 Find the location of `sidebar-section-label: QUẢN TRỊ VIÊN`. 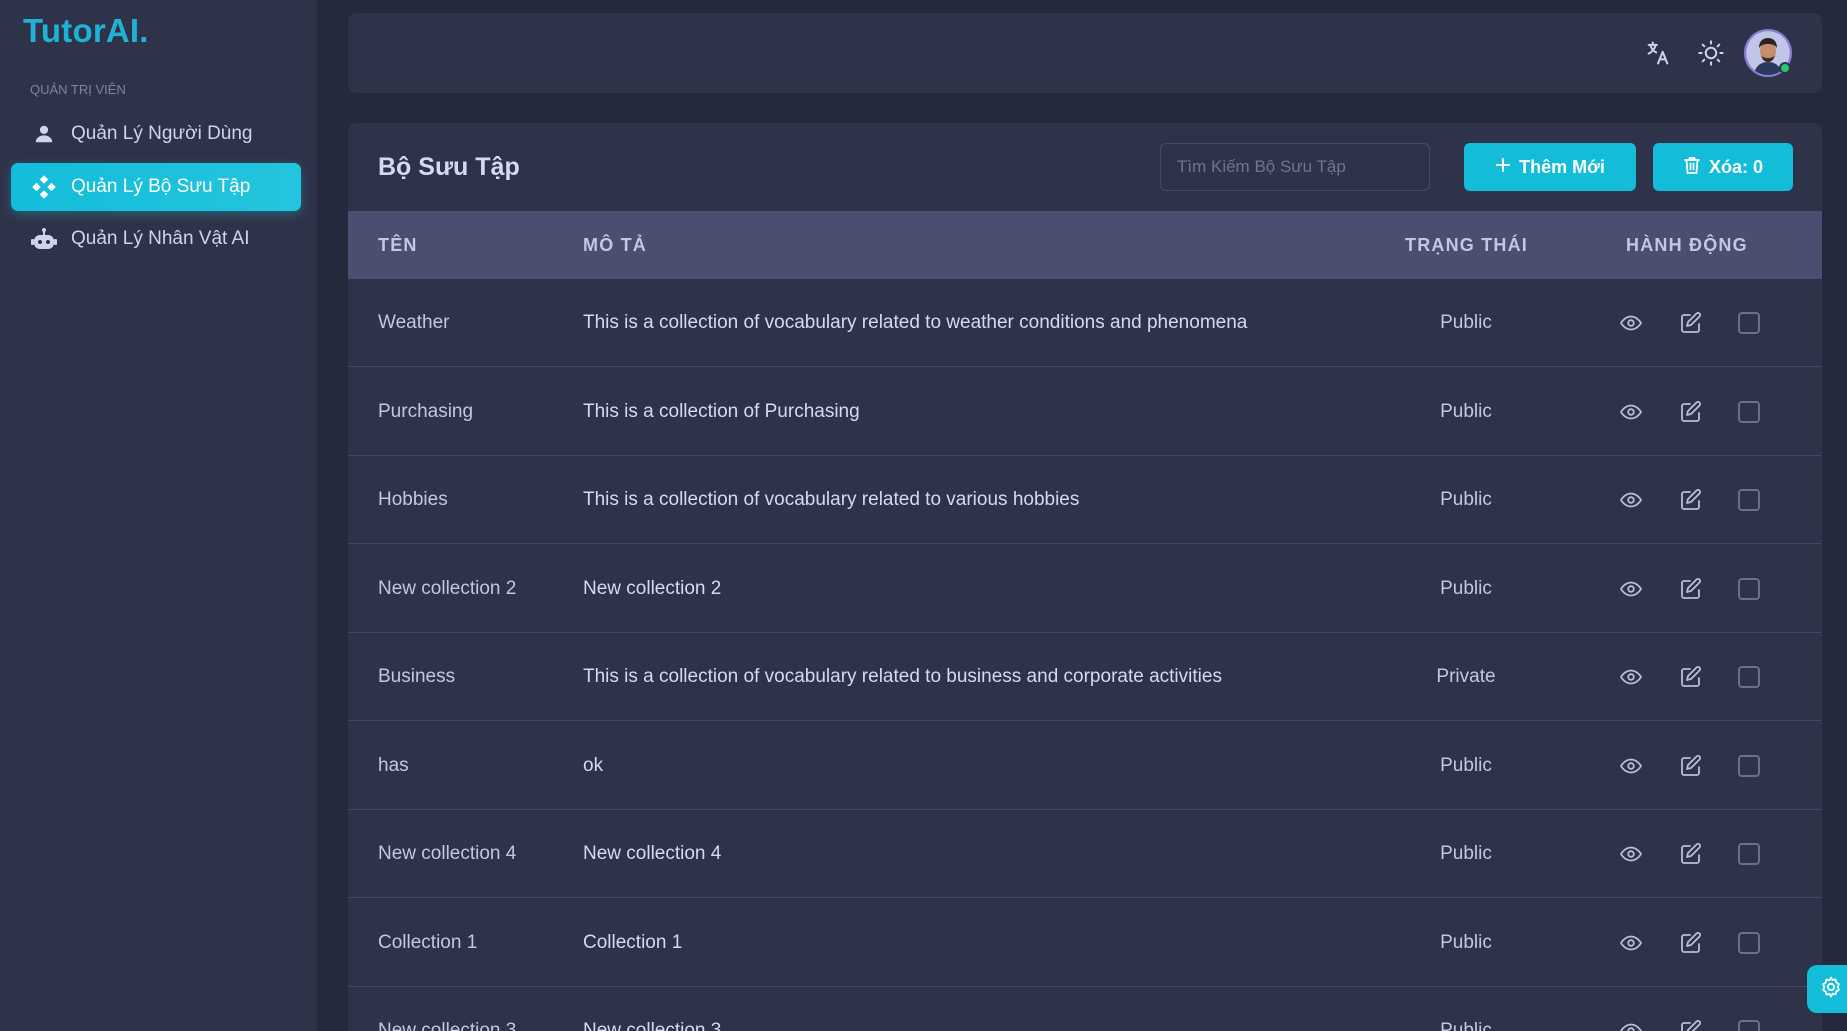

sidebar-section-label: QUẢN TRỊ VIÊN is located at coordinates (78, 89).